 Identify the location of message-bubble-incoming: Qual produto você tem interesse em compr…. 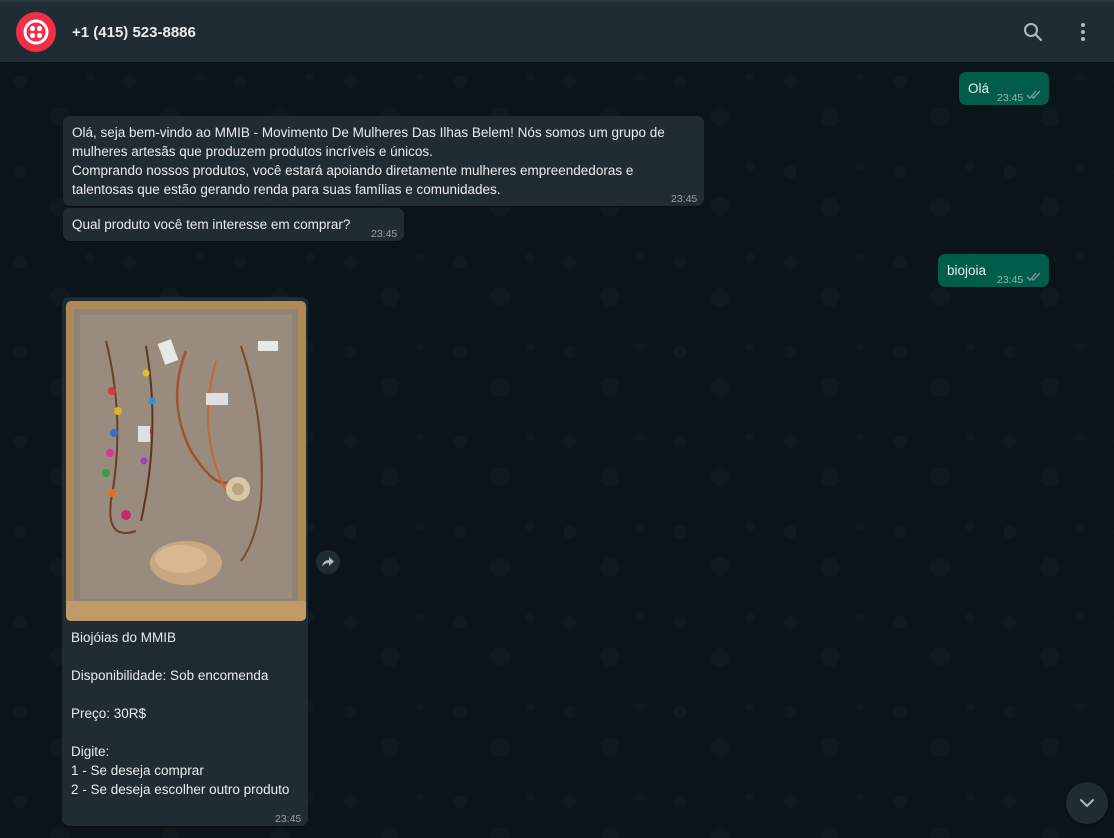
(233, 224).